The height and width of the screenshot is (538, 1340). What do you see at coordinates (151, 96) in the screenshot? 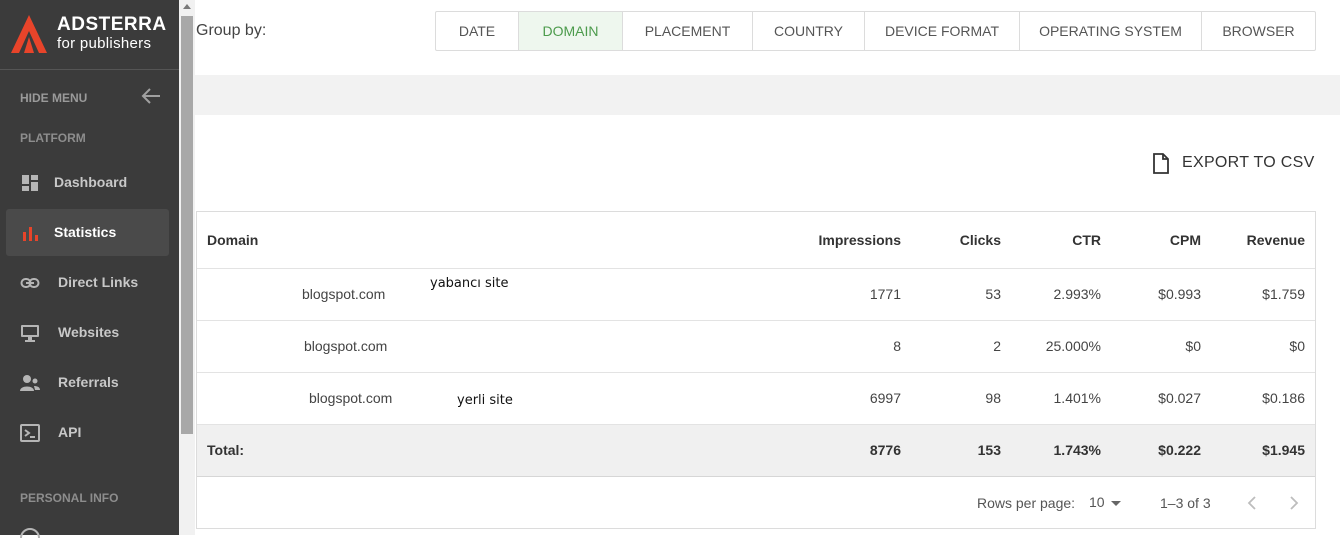
I see `arrow-left-icon` at bounding box center [151, 96].